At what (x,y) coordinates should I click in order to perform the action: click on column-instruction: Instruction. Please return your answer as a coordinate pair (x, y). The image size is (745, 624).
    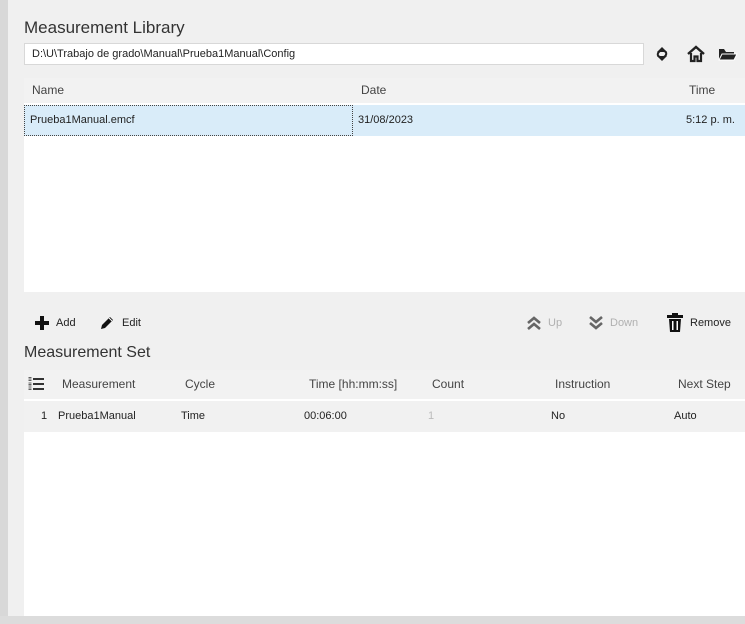
    Looking at the image, I should click on (582, 384).